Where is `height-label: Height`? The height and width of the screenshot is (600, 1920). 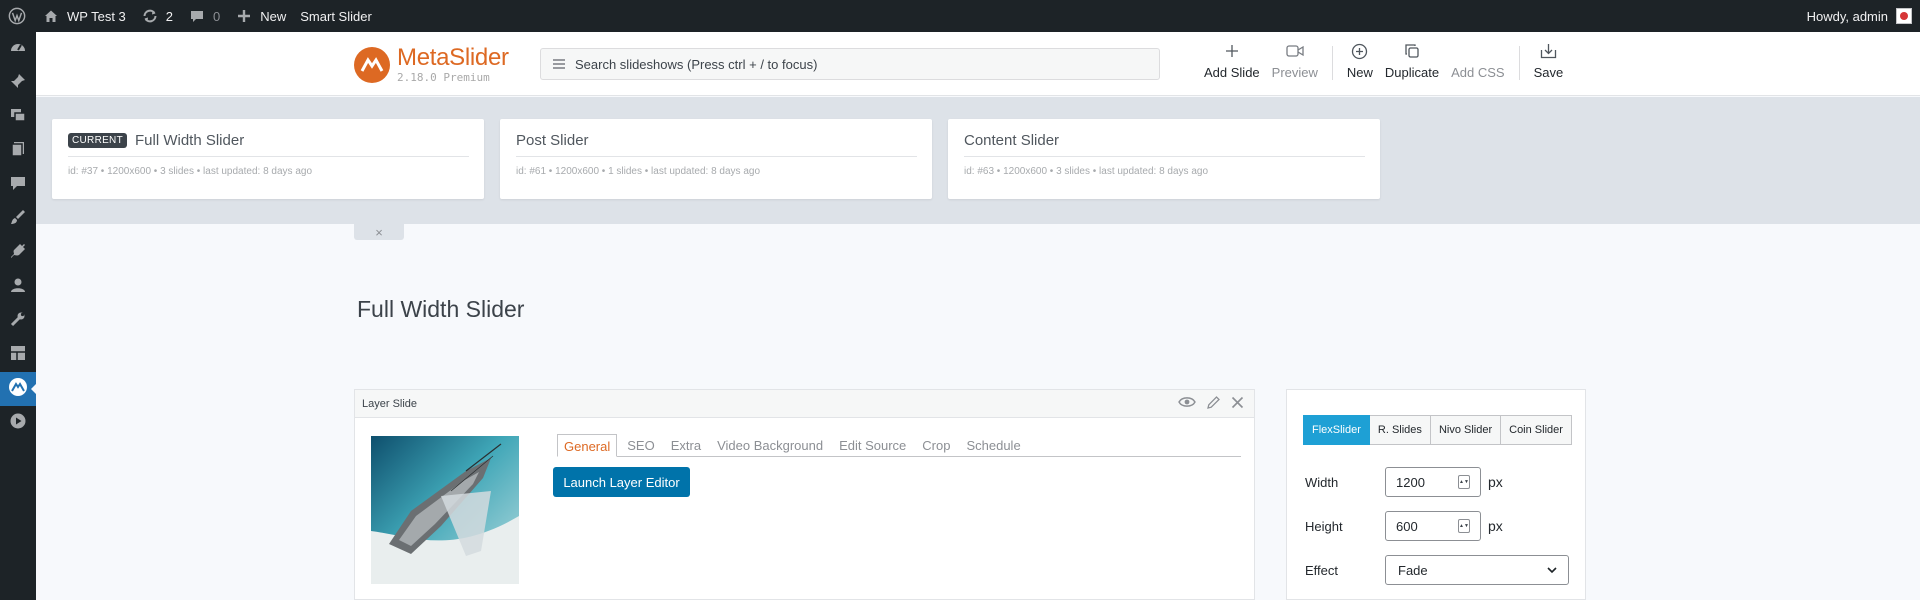
height-label: Height is located at coordinates (1324, 526).